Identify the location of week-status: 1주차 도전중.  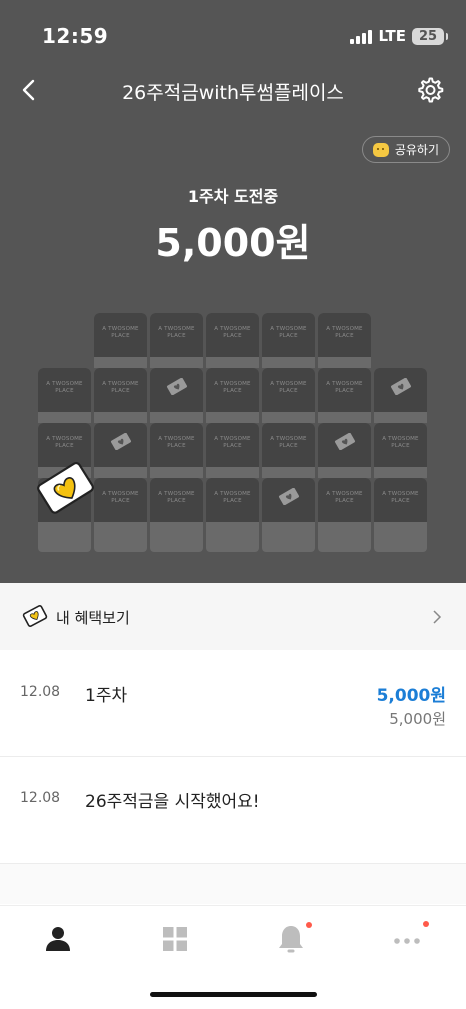
(233, 196).